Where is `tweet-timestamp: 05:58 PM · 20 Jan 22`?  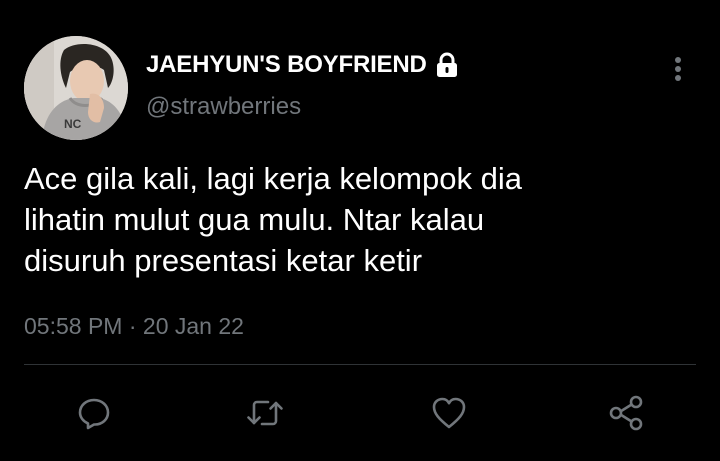 tweet-timestamp: 05:58 PM · 20 Jan 22 is located at coordinates (134, 326).